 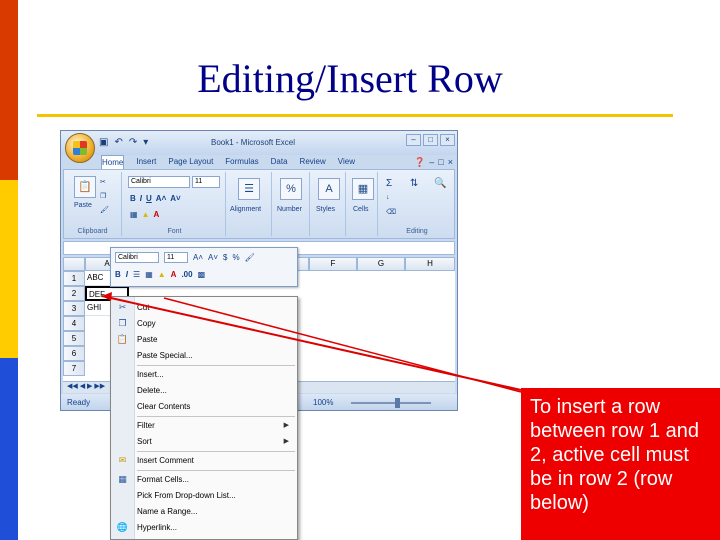 What do you see at coordinates (289, 209) in the screenshot?
I see `number-group-label: Number` at bounding box center [289, 209].